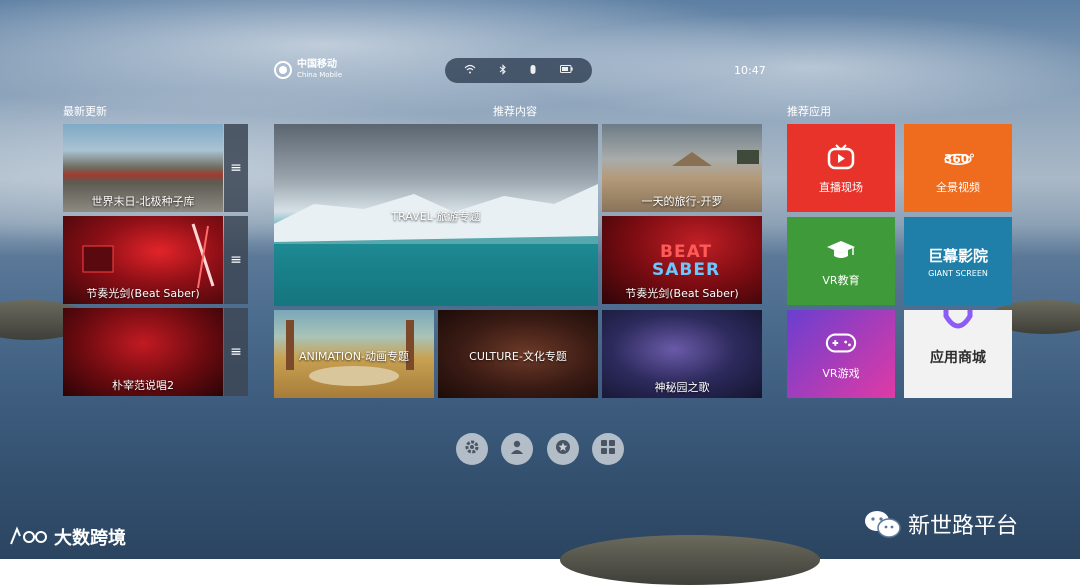 This screenshot has width=1080, height=585. I want to click on watermark-right: 新世路平台, so click(940, 524).